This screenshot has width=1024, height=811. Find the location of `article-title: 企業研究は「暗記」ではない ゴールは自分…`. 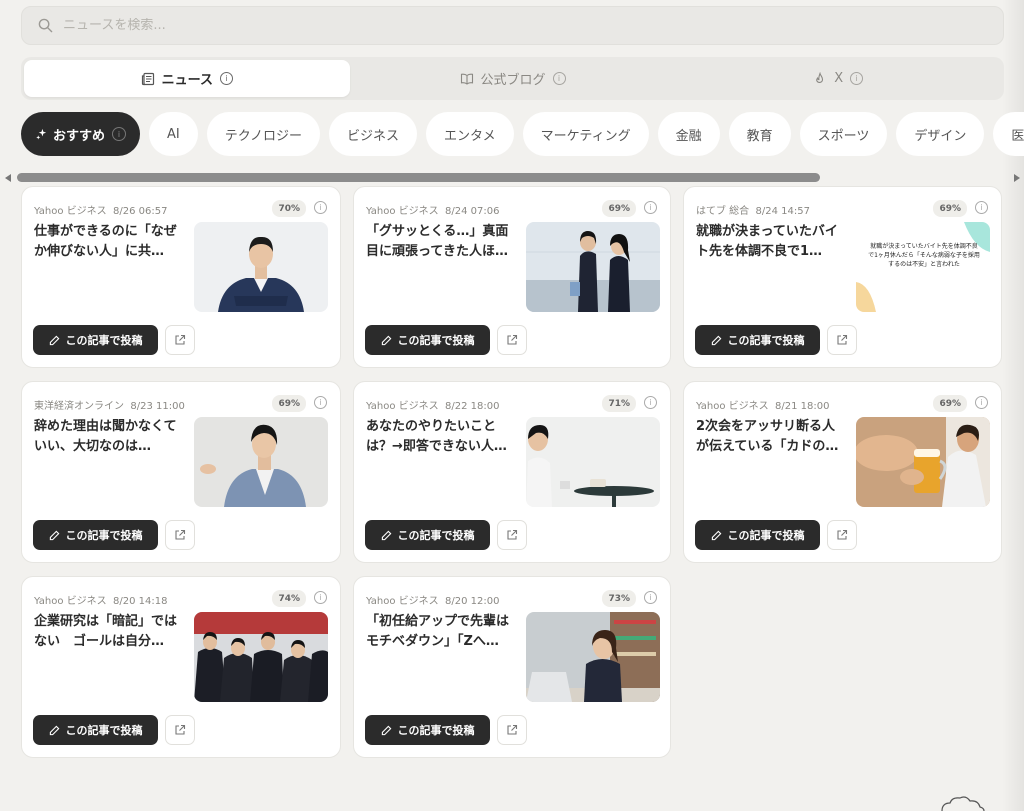

article-title: 企業研究は「暗記」ではない ゴールは自分… is located at coordinates (109, 632).